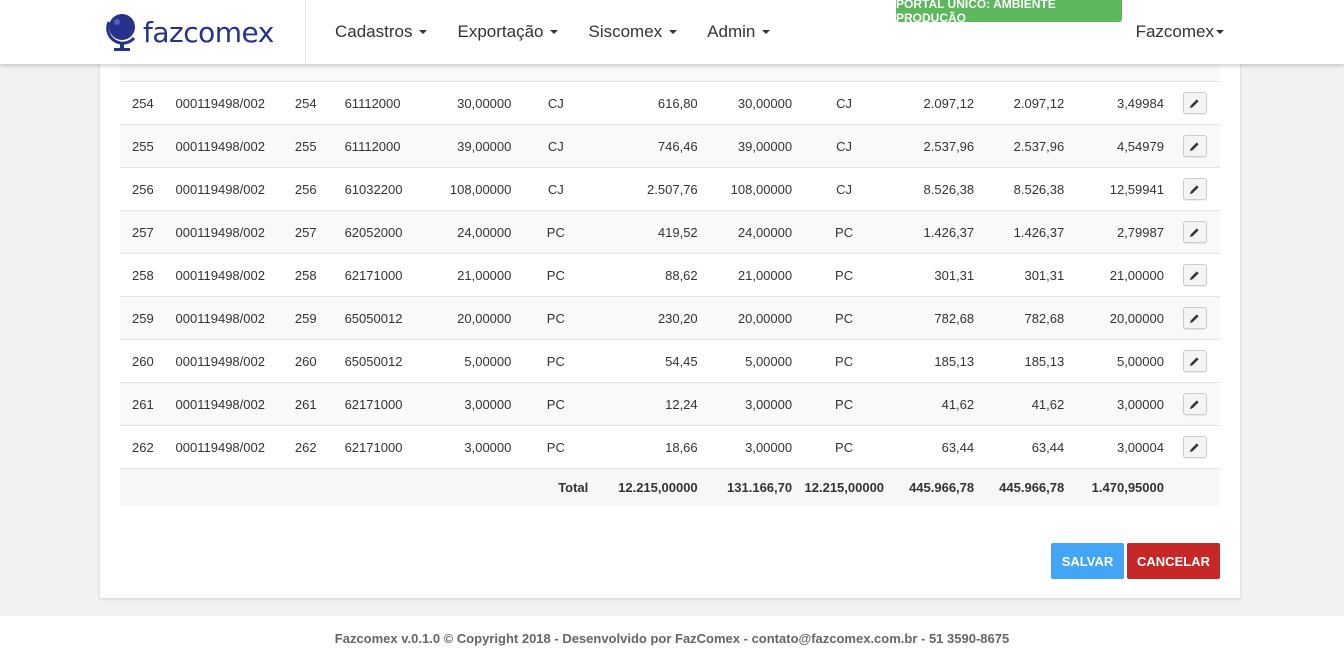 The height and width of the screenshot is (661, 1344). What do you see at coordinates (1120, 447) in the screenshot?
I see `cell-peso: 3,00004` at bounding box center [1120, 447].